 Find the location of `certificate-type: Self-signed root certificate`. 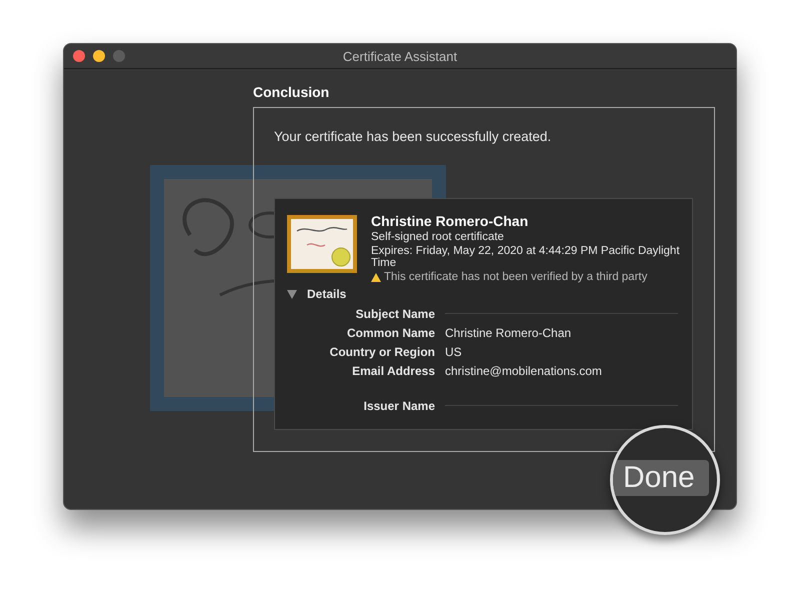

certificate-type: Self-signed root certificate is located at coordinates (438, 237).